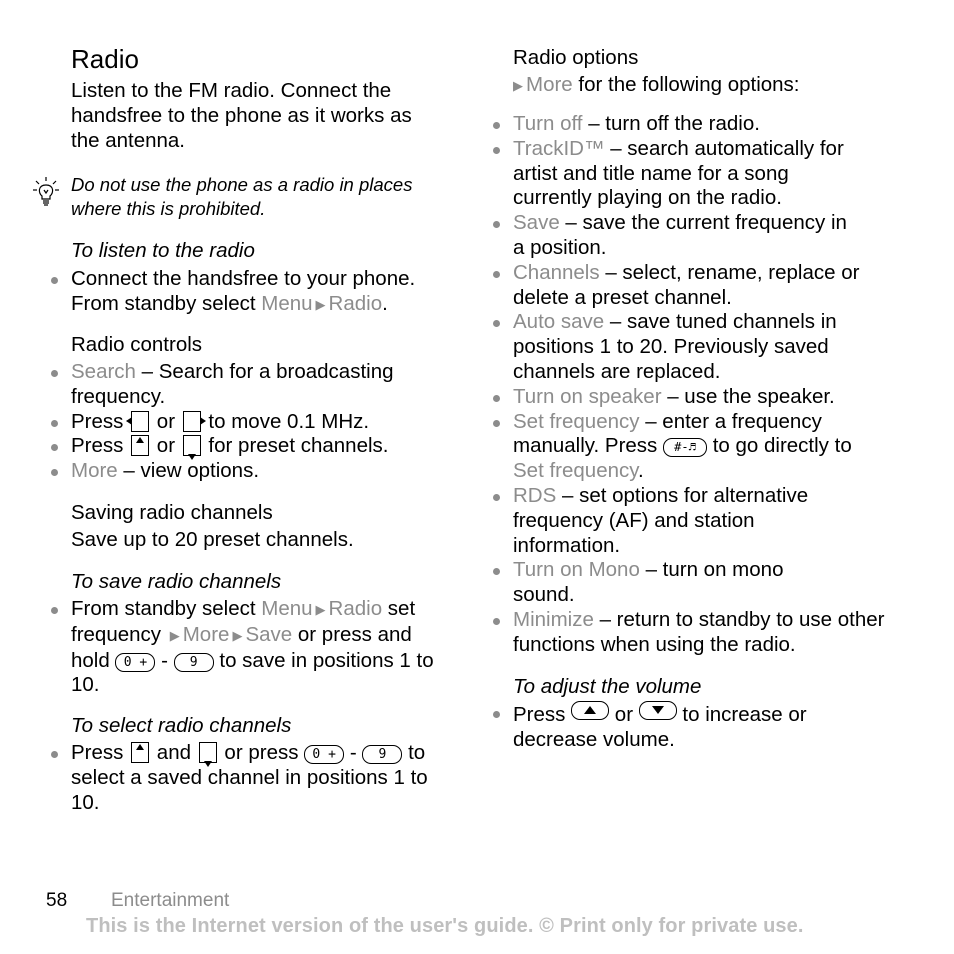 This screenshot has height=954, width=954. I want to click on listen-step-text-2: From standby select, so click(166, 303).